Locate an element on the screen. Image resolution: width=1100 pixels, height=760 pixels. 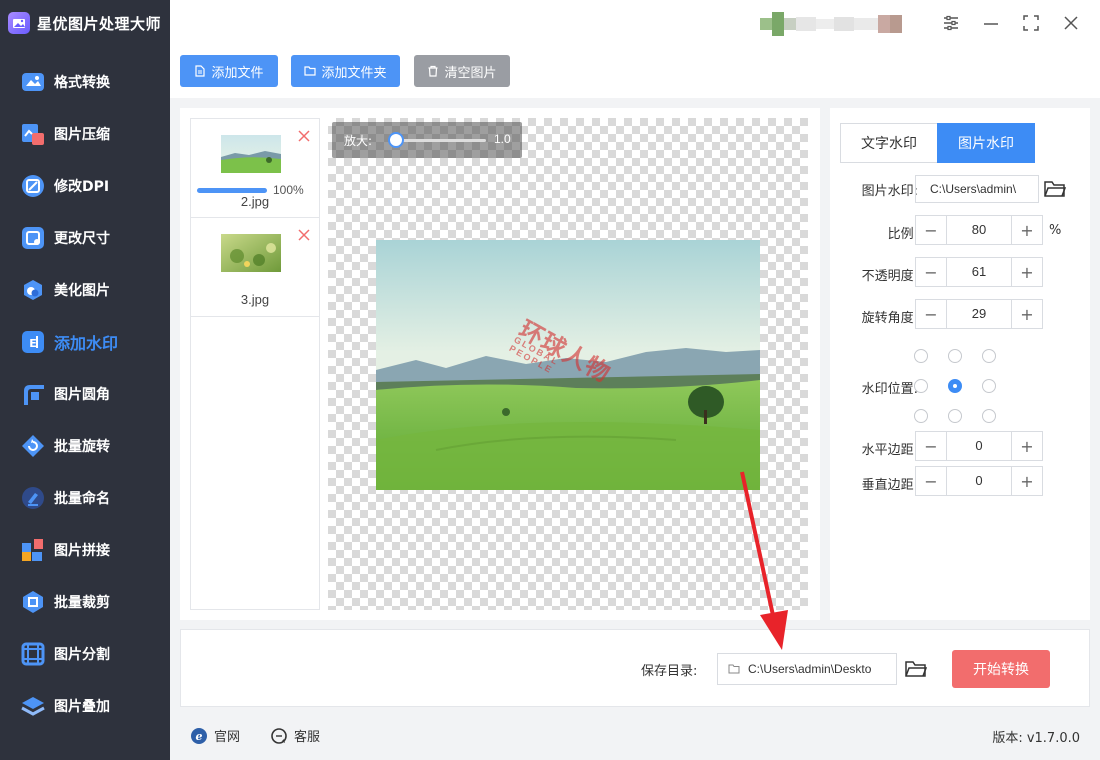
vertical-margin-increment-button: + is located at coordinates (1027, 481).